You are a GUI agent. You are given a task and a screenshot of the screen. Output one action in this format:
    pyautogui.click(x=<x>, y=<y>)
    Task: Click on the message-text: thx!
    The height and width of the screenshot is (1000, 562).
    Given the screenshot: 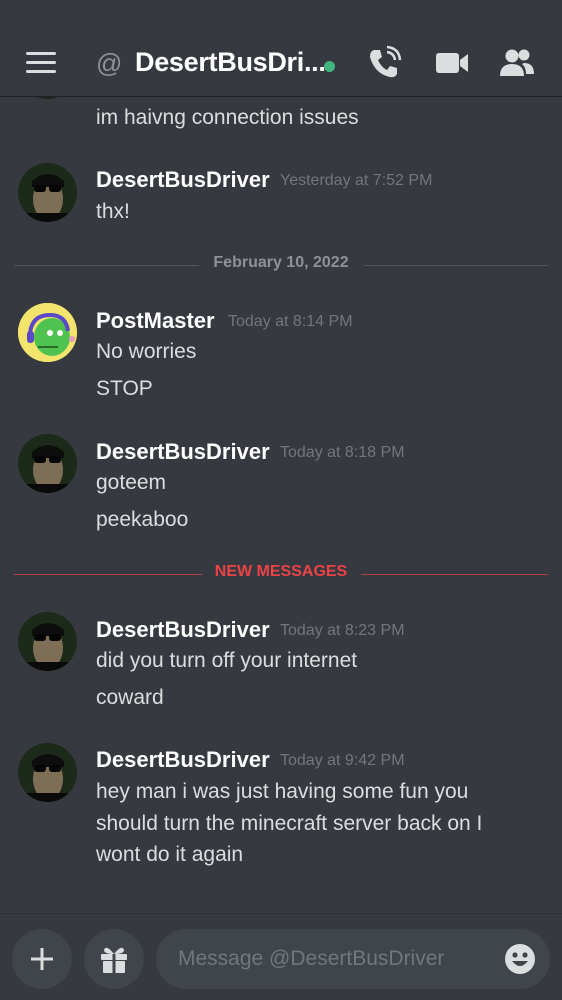 What is the action you would take?
    pyautogui.click(x=113, y=211)
    